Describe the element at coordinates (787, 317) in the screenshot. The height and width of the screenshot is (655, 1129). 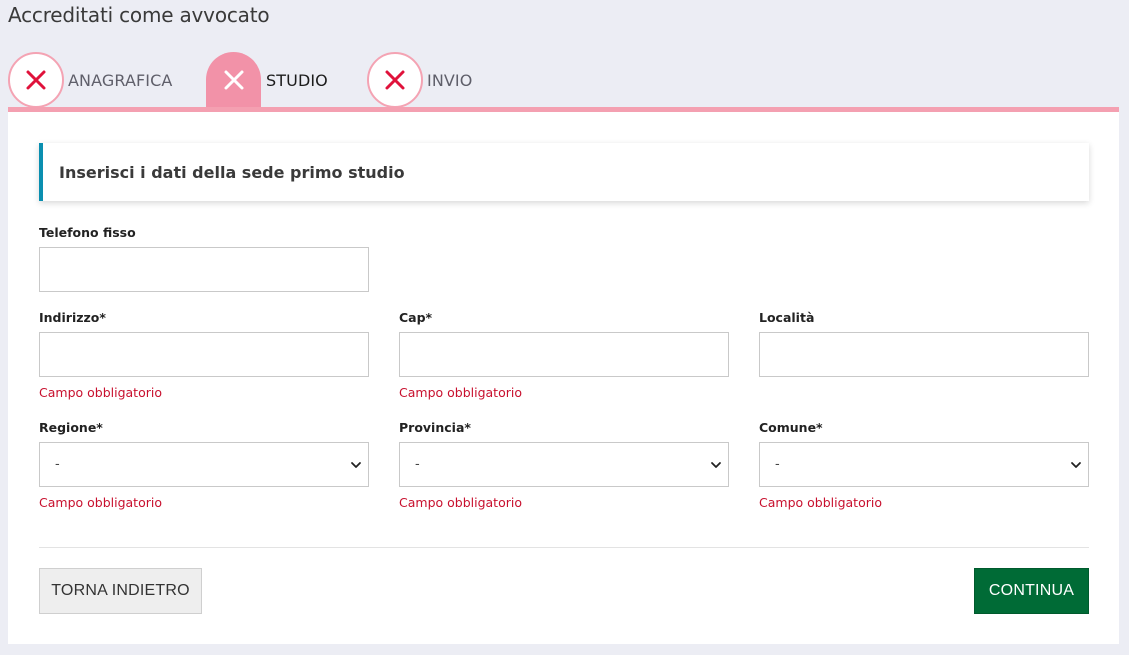
I see `localita-label: Località` at that location.